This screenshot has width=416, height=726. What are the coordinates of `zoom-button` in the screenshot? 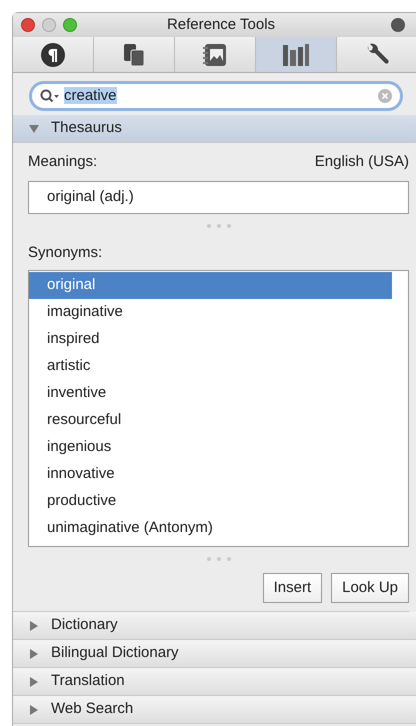 It's located at (70, 25).